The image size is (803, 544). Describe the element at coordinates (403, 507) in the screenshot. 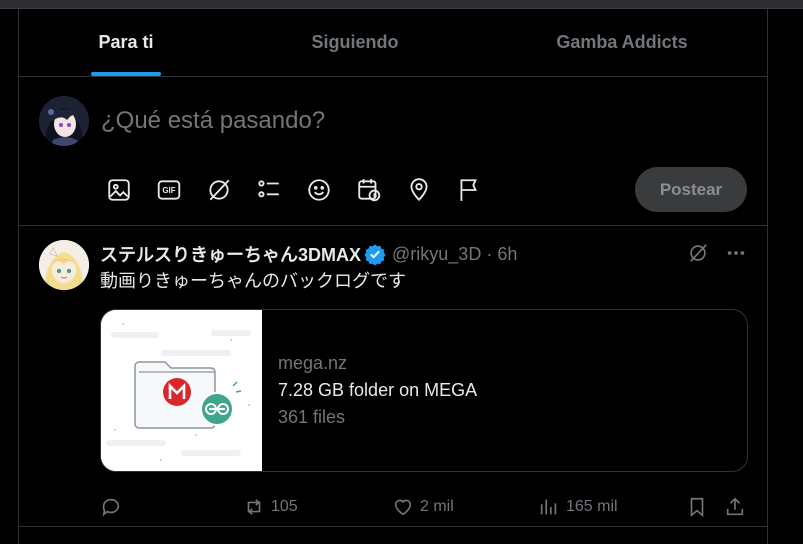

I see `heart-icon` at that location.